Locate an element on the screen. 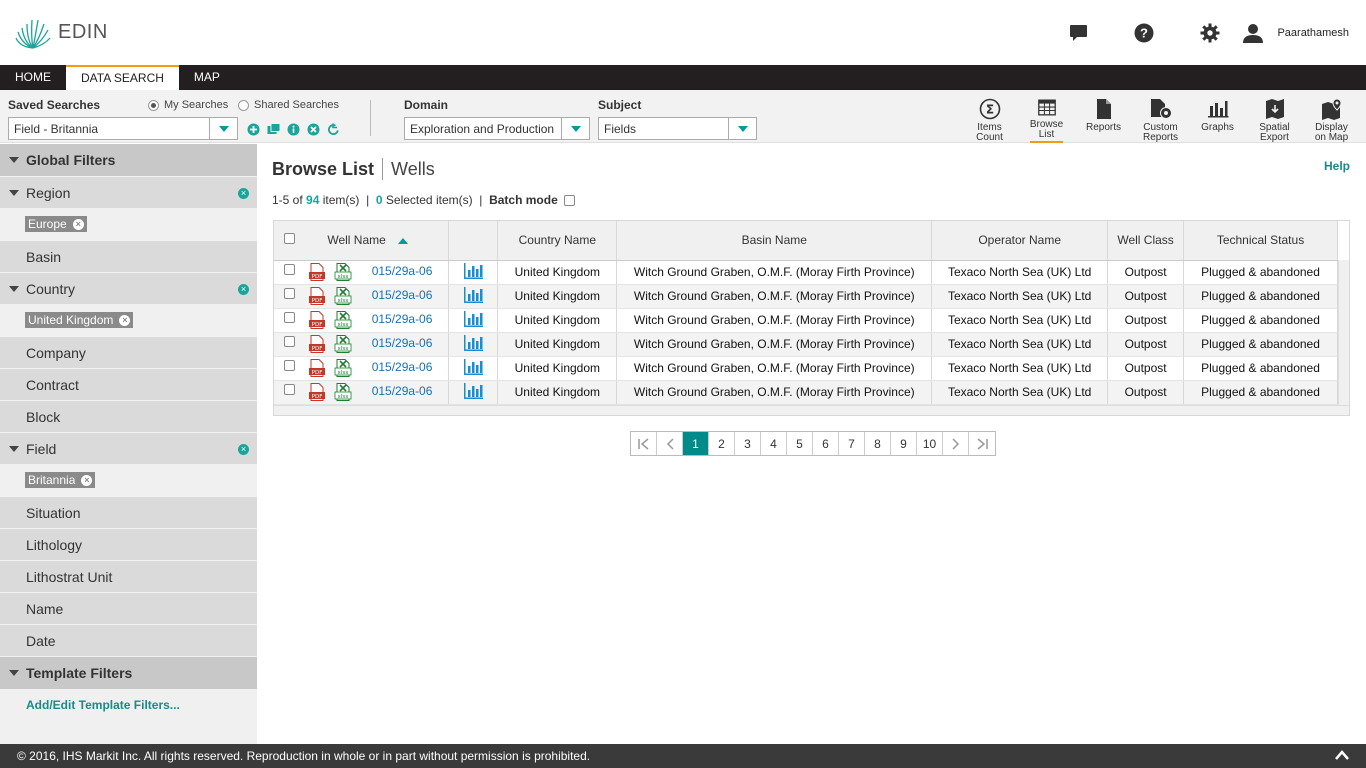  spatial-export-button: Spatial Export is located at coordinates (1274, 116).